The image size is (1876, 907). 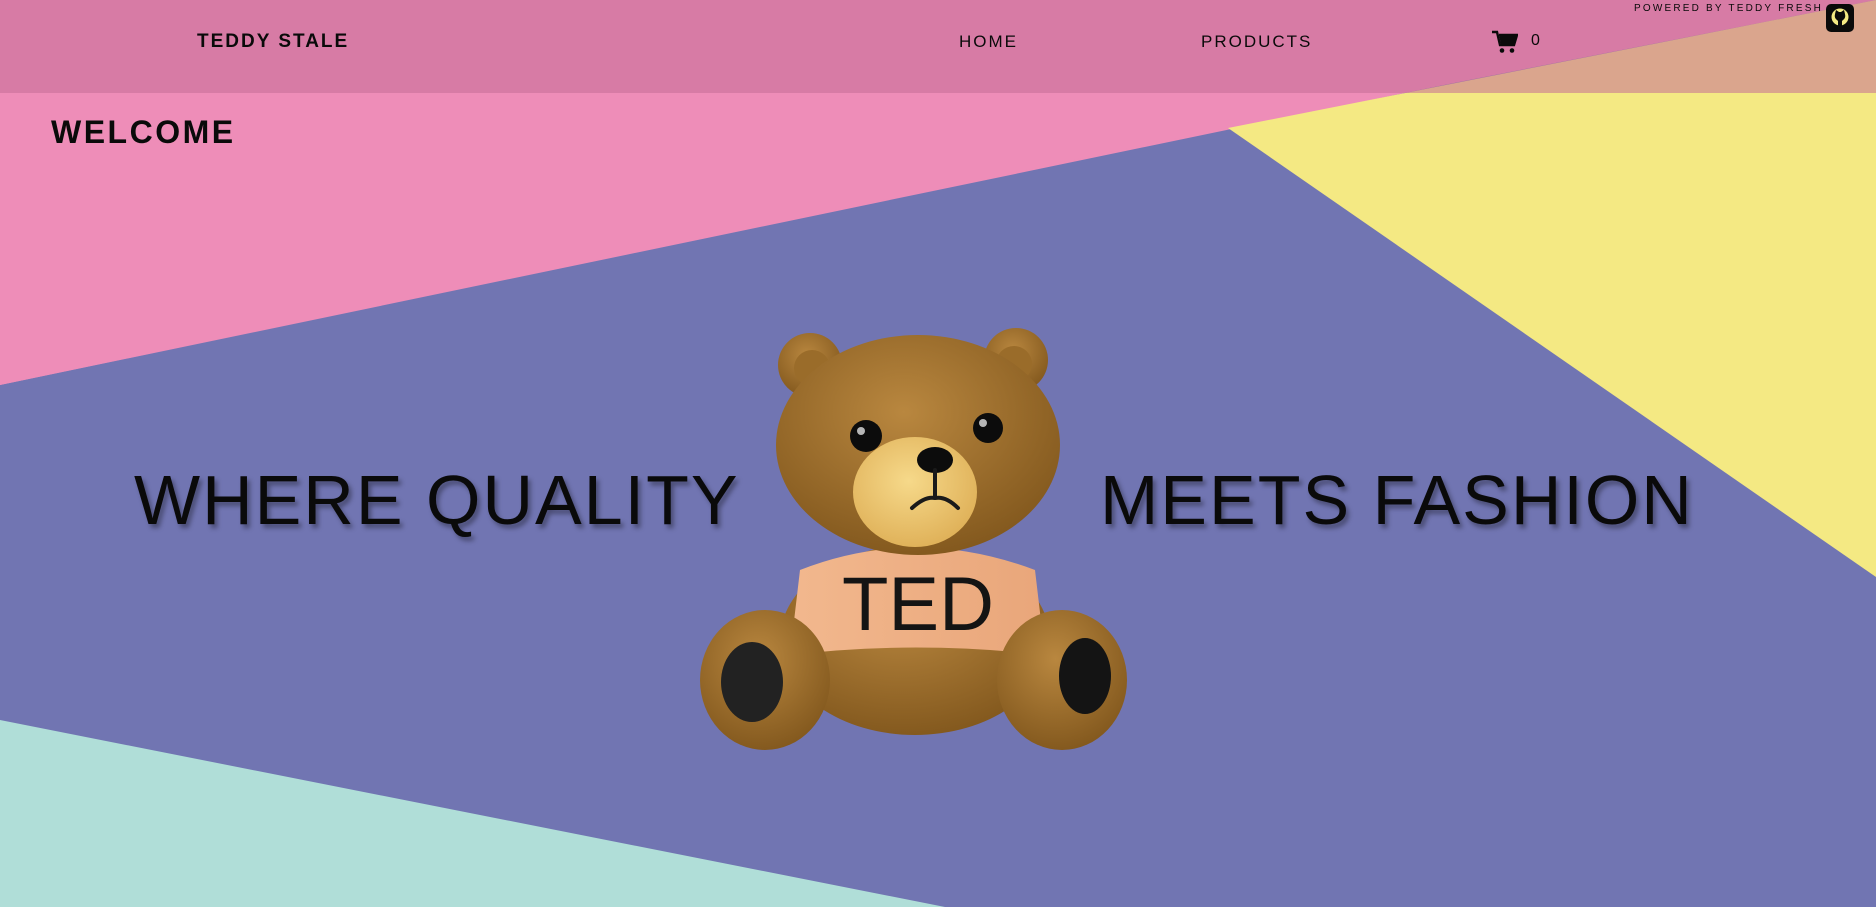 I want to click on nav-link-home: HOME, so click(x=988, y=42).